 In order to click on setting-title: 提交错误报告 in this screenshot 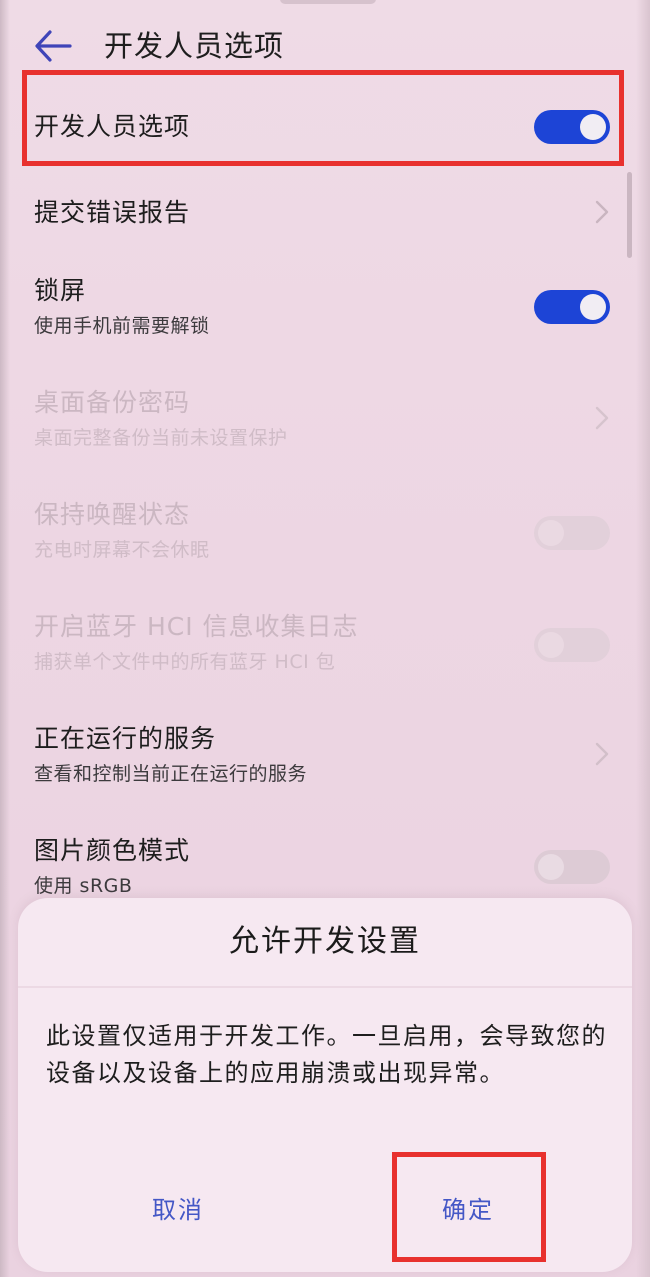, I will do `click(112, 212)`.